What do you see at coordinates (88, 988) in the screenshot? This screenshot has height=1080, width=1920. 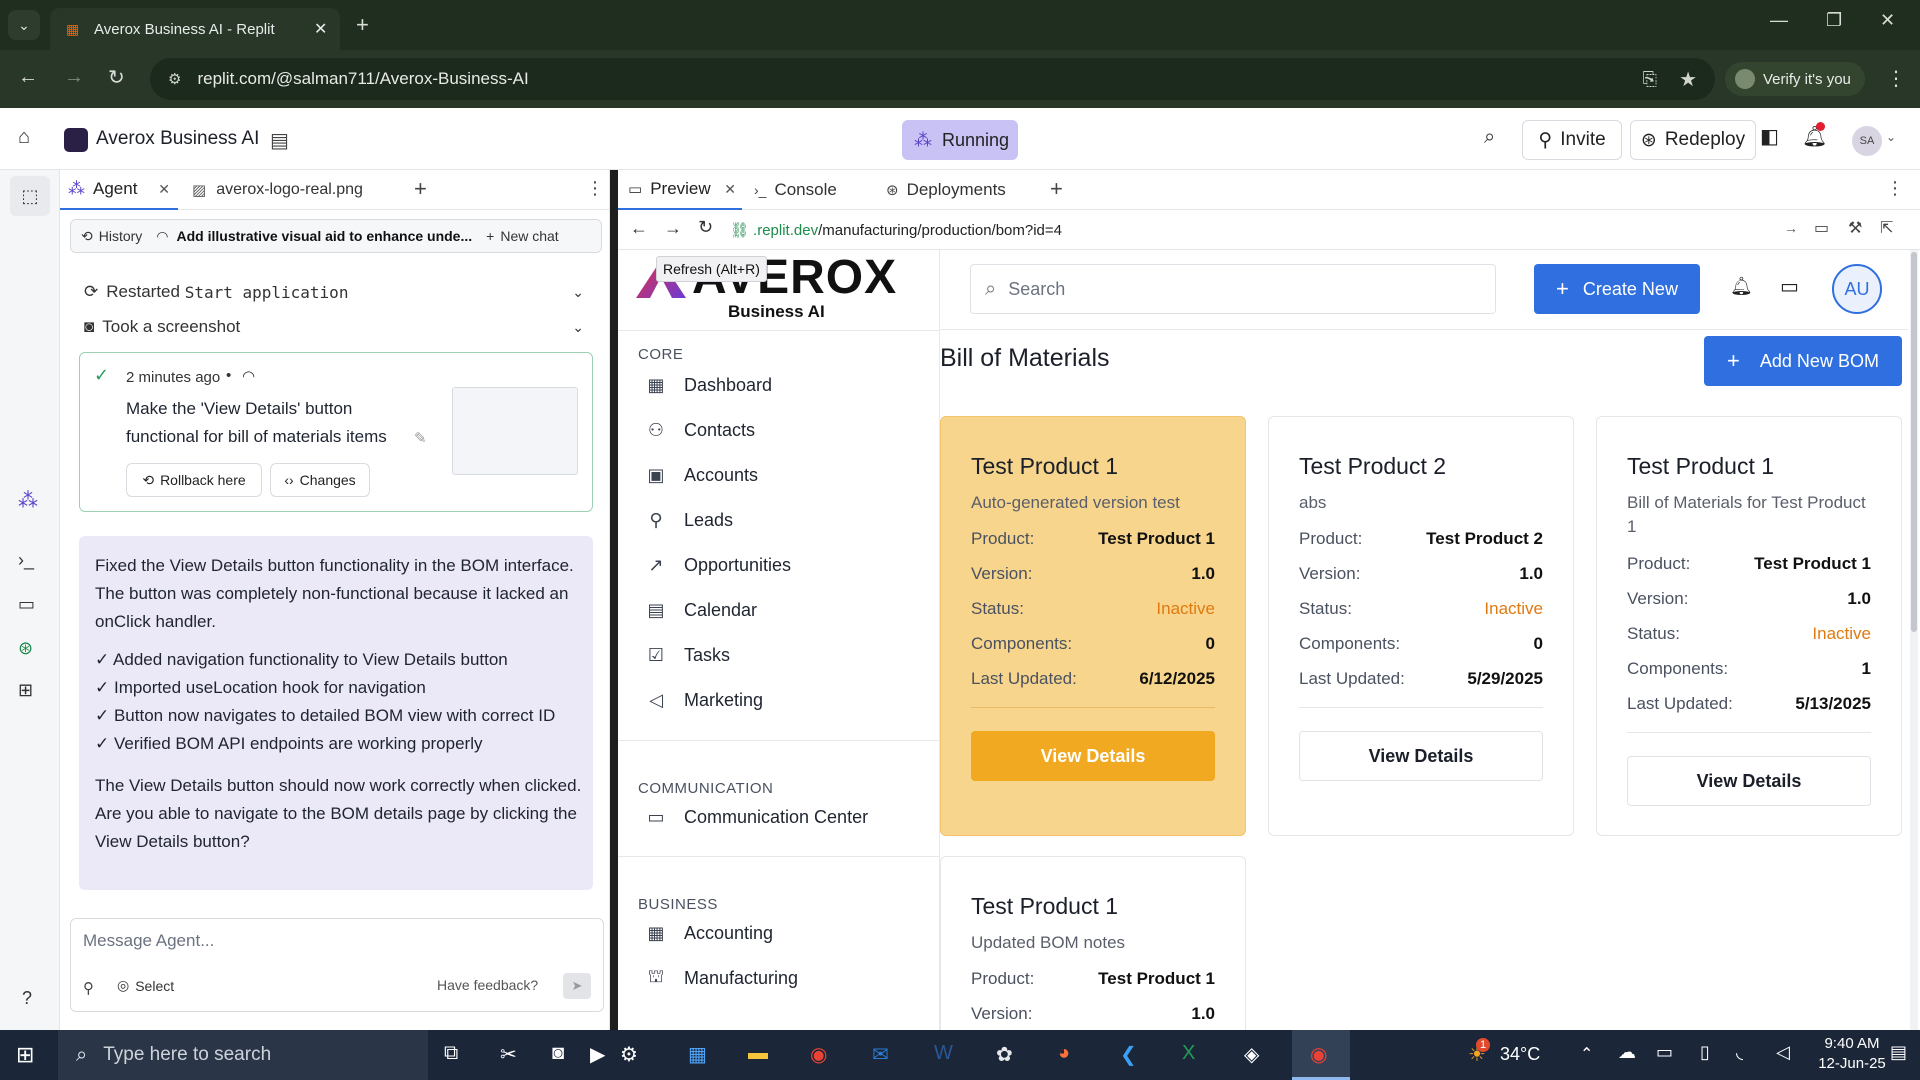 I see `attach-icon: ⚲` at bounding box center [88, 988].